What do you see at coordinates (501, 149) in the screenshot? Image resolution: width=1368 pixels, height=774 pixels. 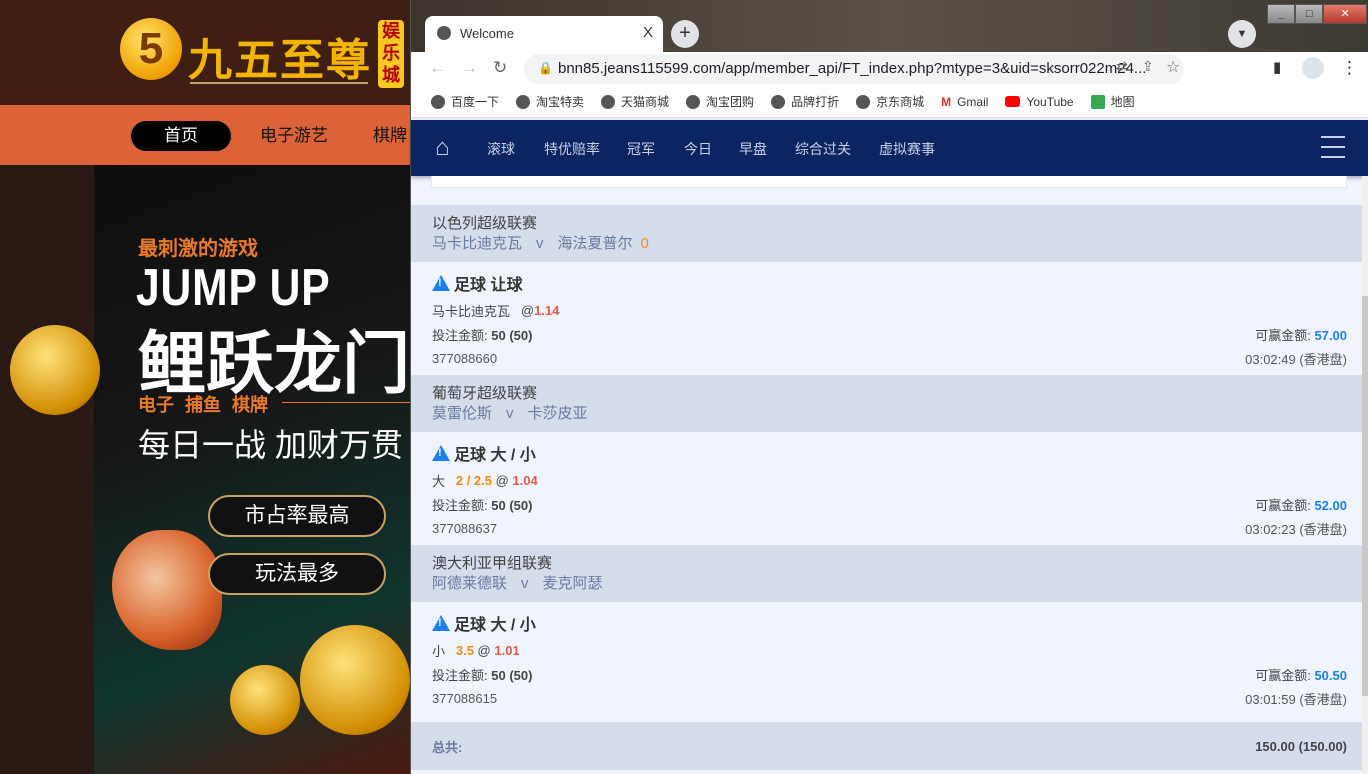 I see `nav-live: 滚球` at bounding box center [501, 149].